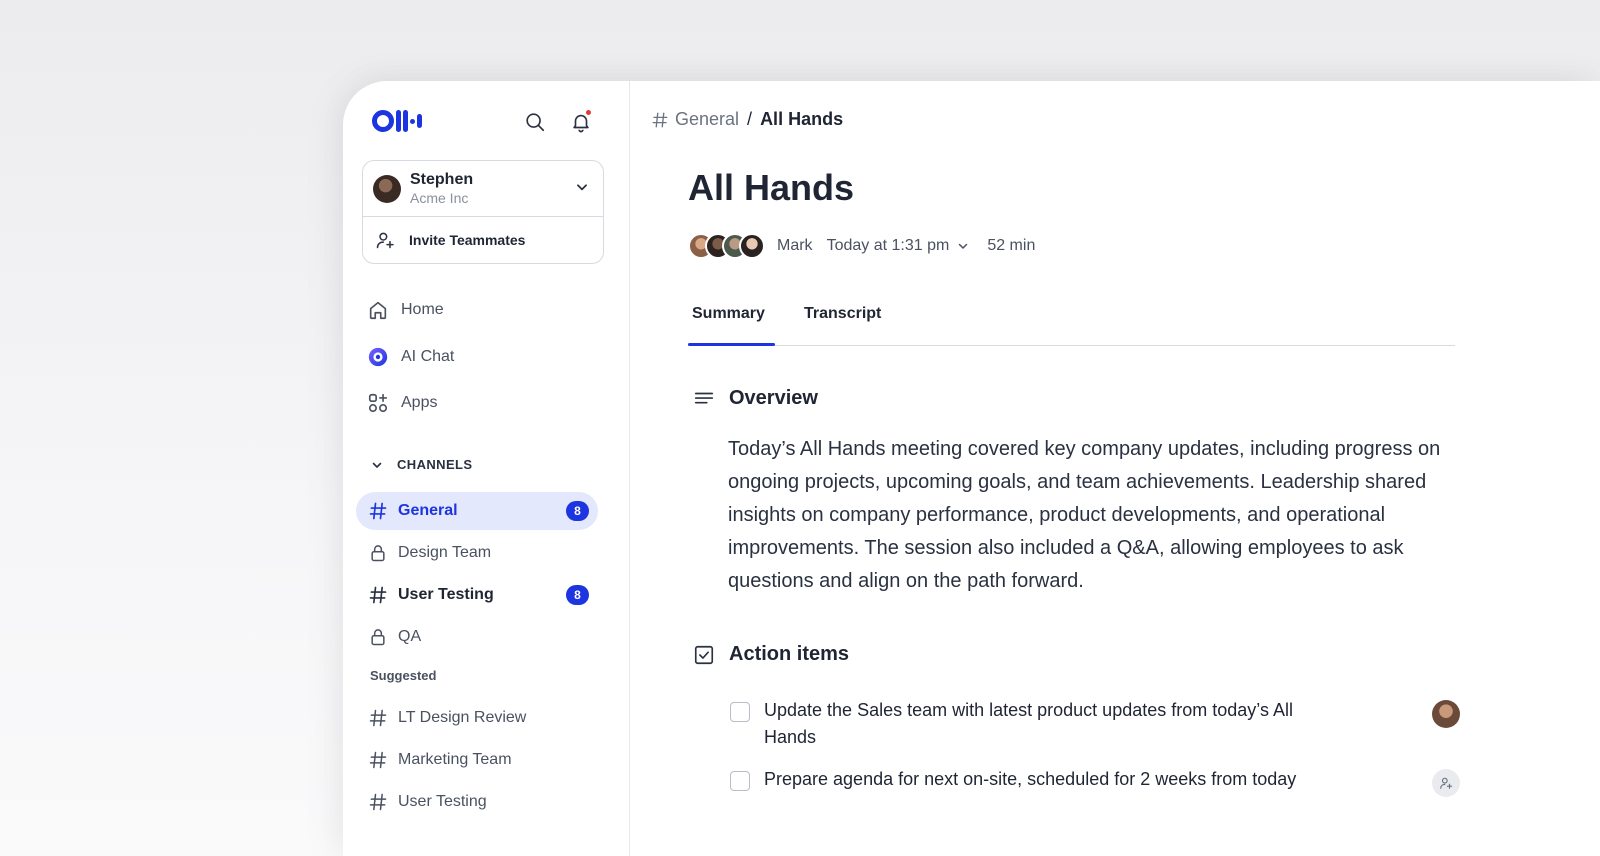 Image resolution: width=1600 pixels, height=856 pixels. I want to click on suggested-marketing-team: Marketing Team, so click(477, 760).